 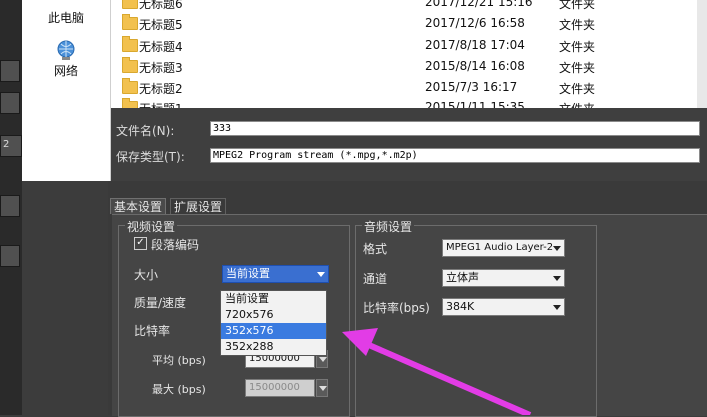 I want to click on audio-format-select: MPEG1 Audio Layer-2, so click(x=503, y=248).